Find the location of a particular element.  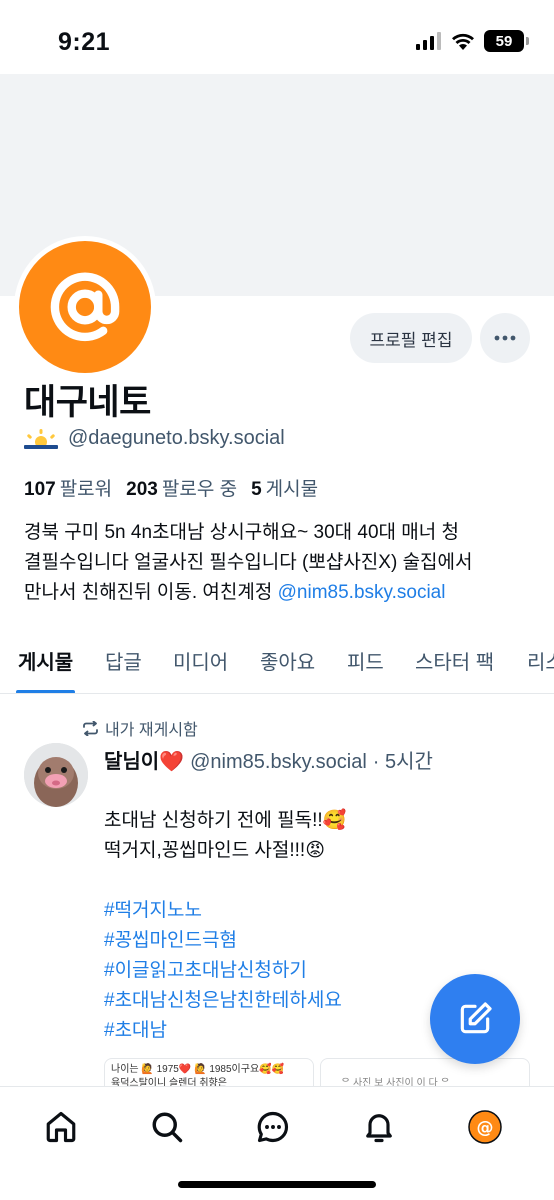

nav-notifications is located at coordinates (379, 1127).